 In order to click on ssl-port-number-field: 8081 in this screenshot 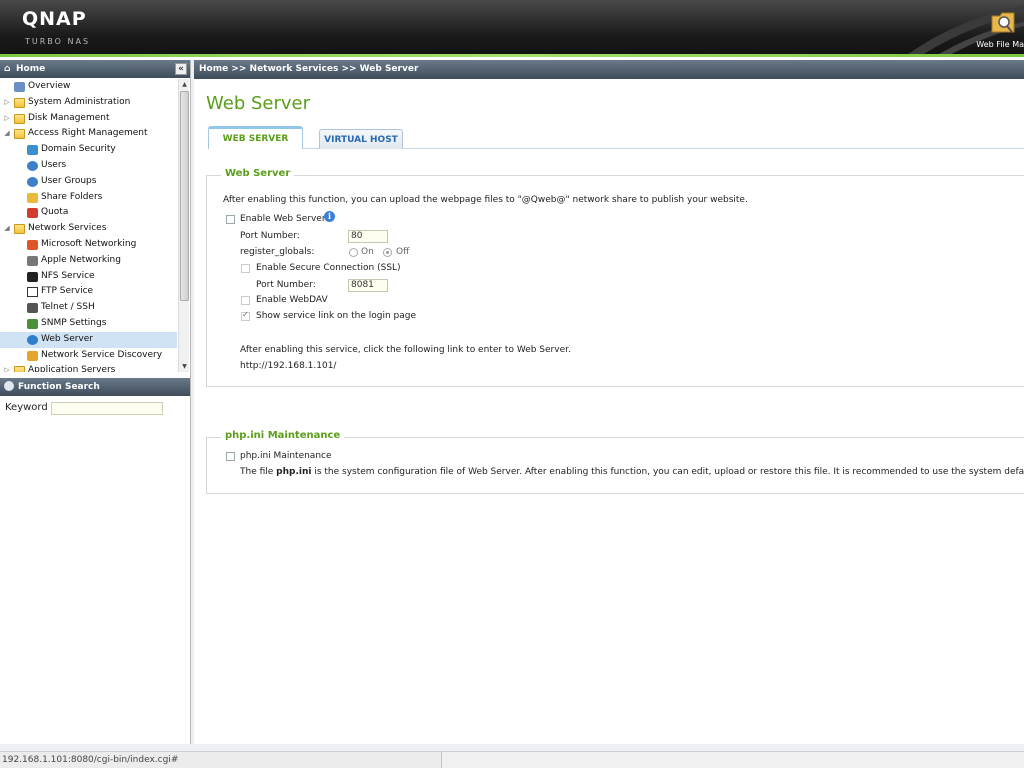, I will do `click(368, 285)`.